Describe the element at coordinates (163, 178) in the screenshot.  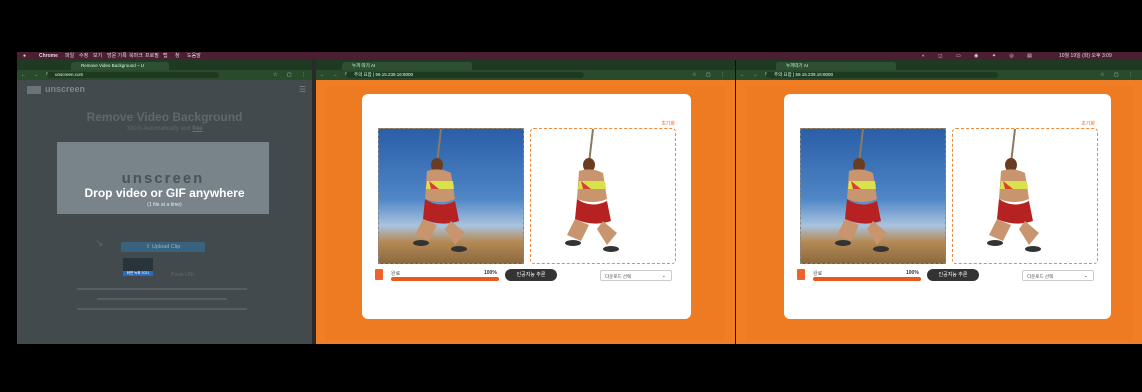
I see `drop-logo: unscreen` at that location.